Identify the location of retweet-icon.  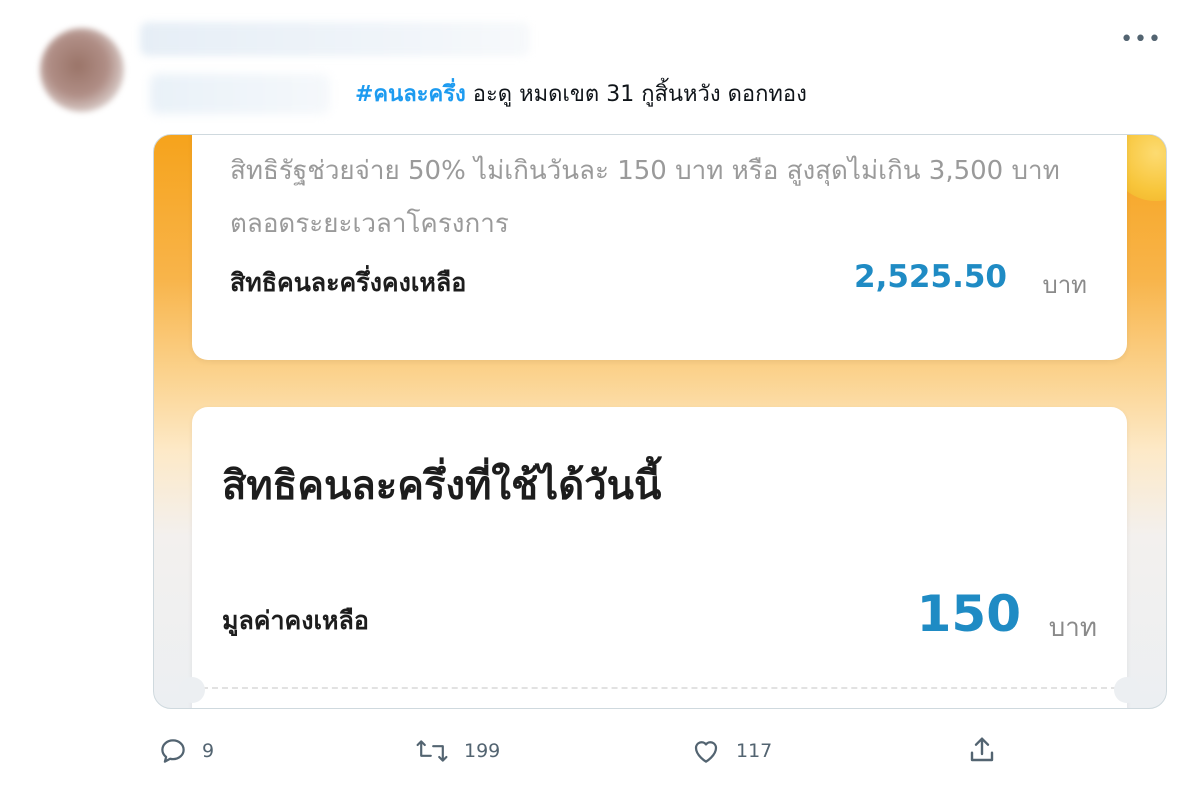
(432, 751).